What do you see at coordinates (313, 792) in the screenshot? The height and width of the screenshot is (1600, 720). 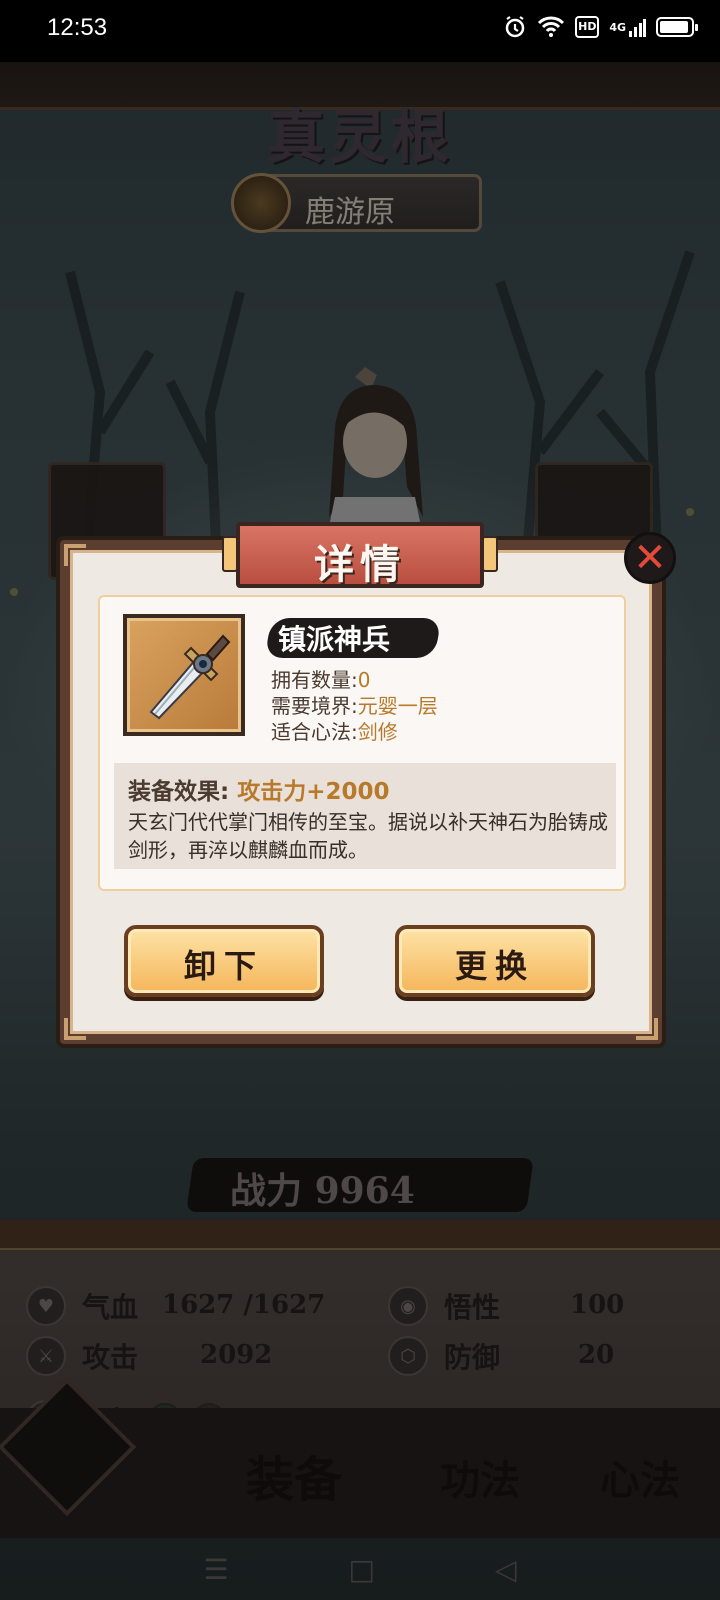 I see `equip-effect-value: 攻击力+2000` at bounding box center [313, 792].